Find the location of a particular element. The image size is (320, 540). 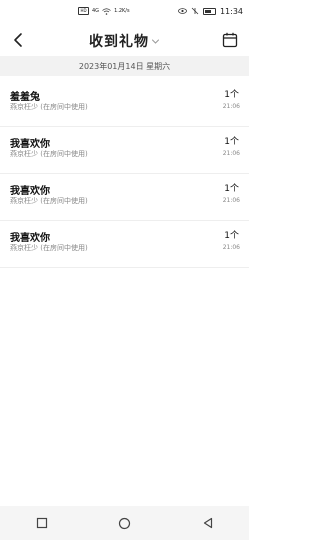

status-bar: HD 4G 1.2K/s 11:34 is located at coordinates (124, 11).